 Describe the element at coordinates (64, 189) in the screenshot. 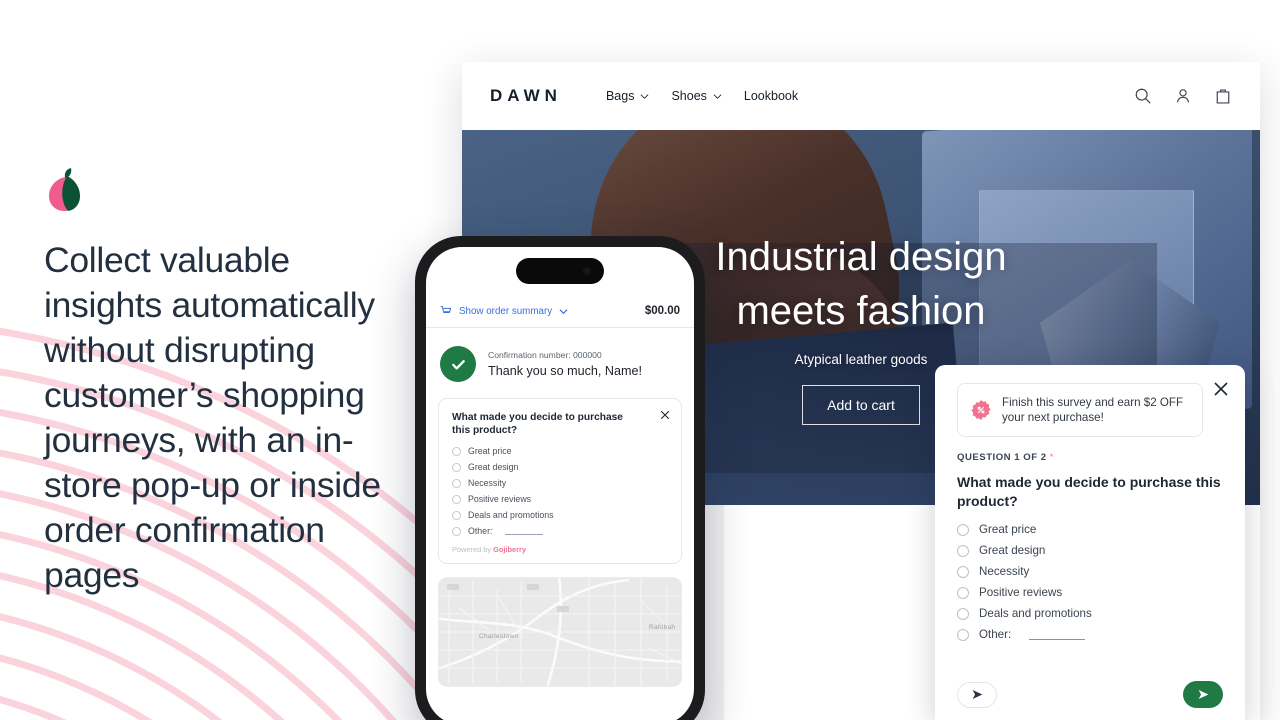

I see `gojiberry-icon` at that location.